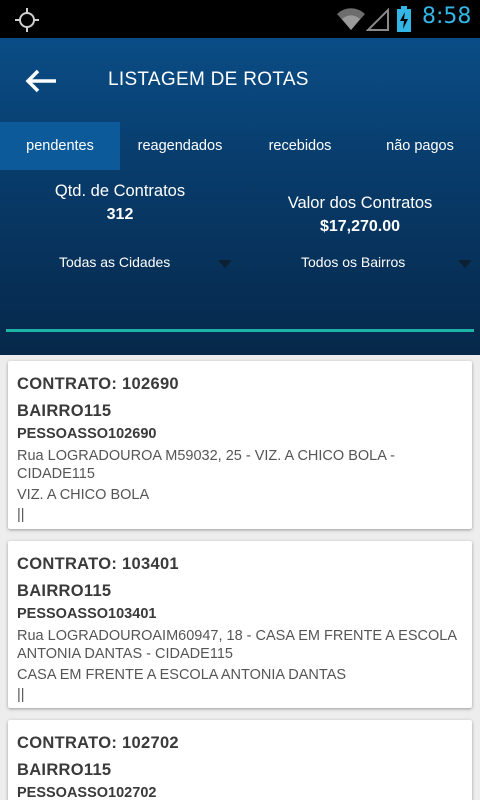  Describe the element at coordinates (353, 262) in the screenshot. I see `bairro-dropdown-label: Todos os Bairros` at that location.